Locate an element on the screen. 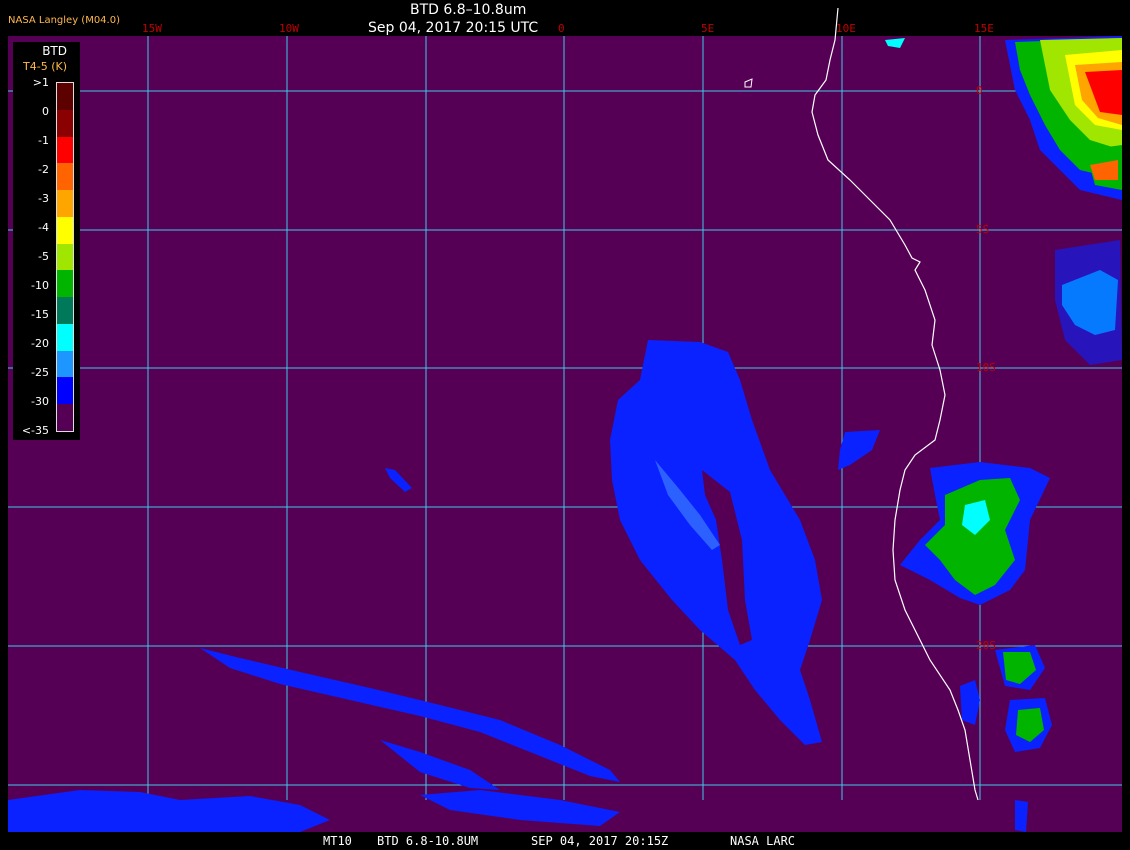  legend-label: -20 is located at coordinates (40, 343).